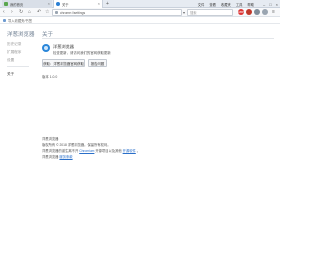 The width and height of the screenshot is (320, 270). What do you see at coordinates (39, 12) in the screenshot?
I see `undo-icon: ↶` at bounding box center [39, 12].